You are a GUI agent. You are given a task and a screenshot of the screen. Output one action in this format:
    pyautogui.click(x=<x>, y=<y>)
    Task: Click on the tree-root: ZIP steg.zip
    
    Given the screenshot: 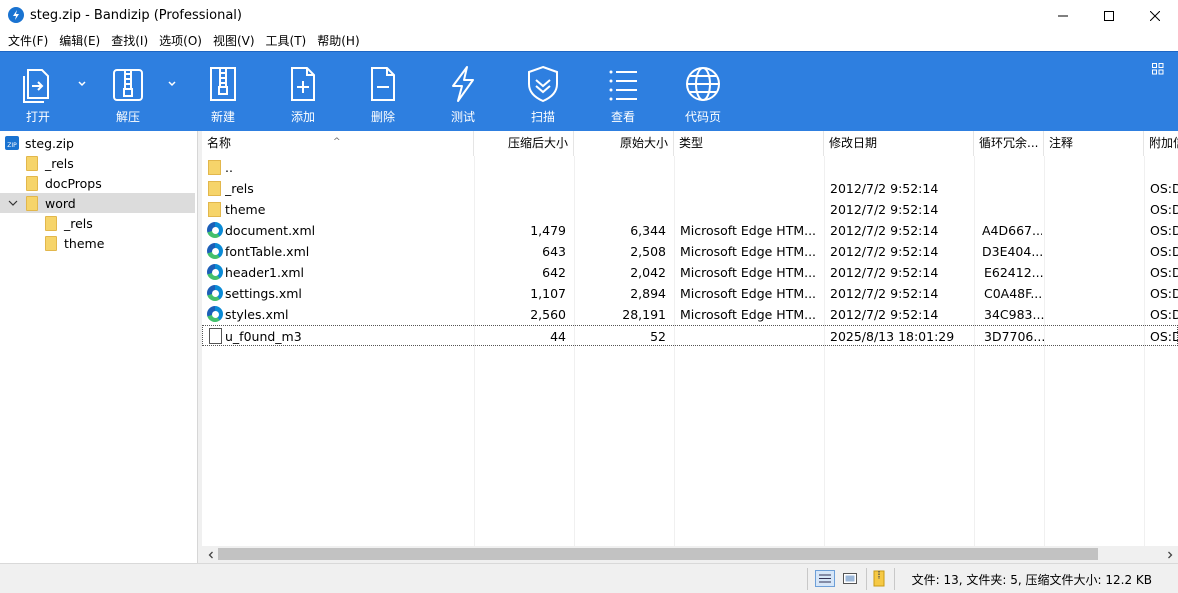 What is the action you would take?
    pyautogui.click(x=39, y=143)
    